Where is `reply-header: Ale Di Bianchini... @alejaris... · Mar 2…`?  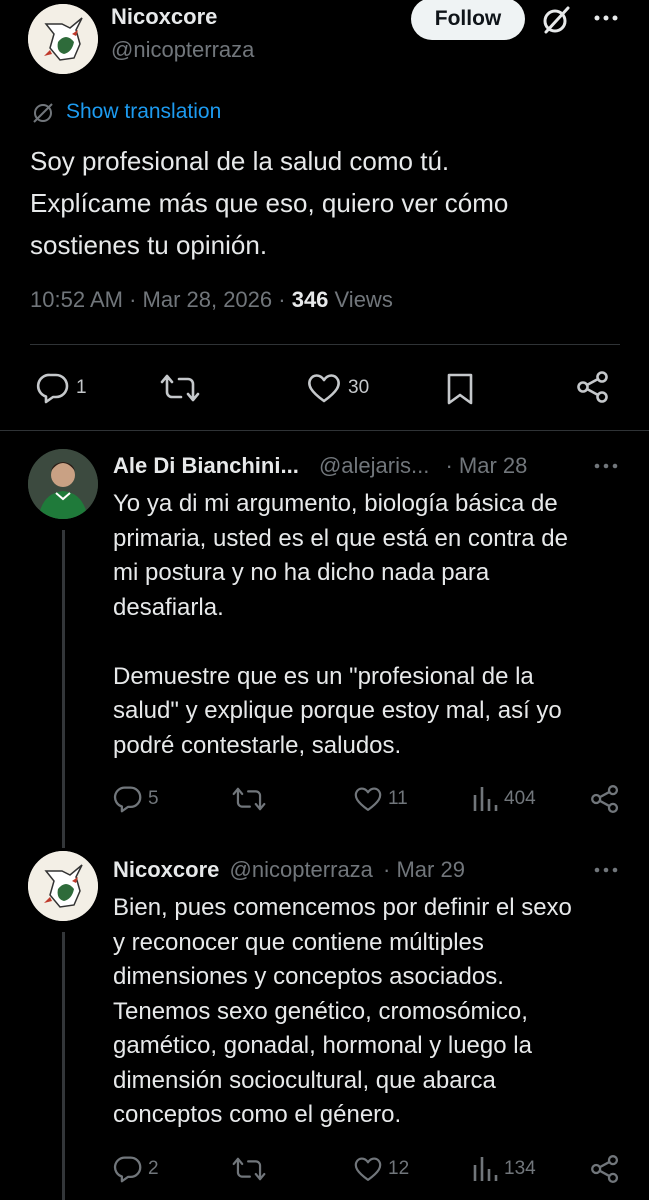
reply-header: Ale Di Bianchini... @alejaris... · Mar 2… is located at coordinates (320, 466).